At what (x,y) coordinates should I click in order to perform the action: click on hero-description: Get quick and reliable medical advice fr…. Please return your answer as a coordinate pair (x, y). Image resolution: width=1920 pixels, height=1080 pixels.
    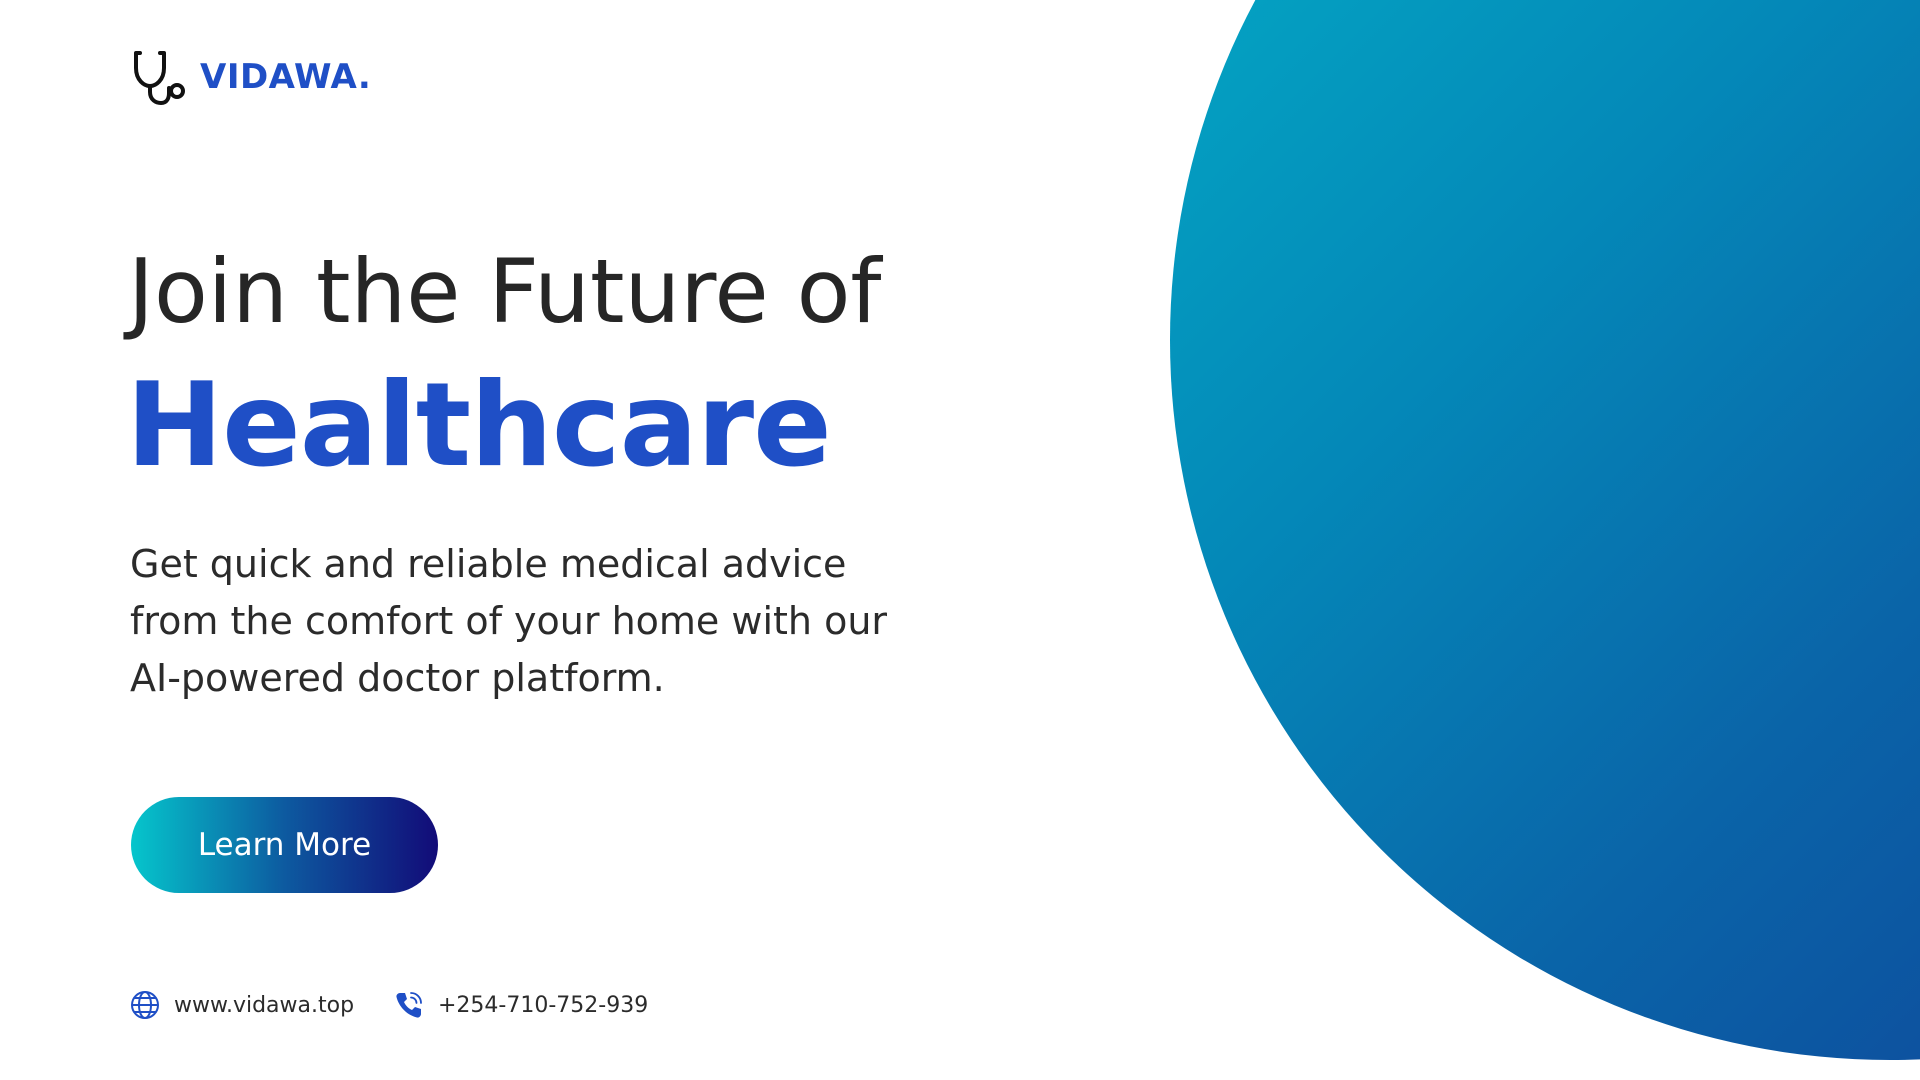
    Looking at the image, I should click on (509, 621).